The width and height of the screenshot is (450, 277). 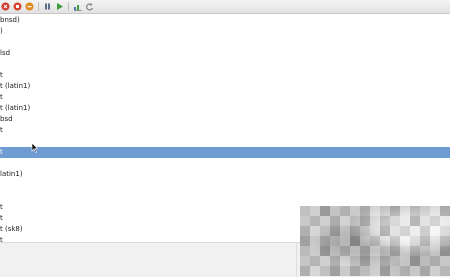 What do you see at coordinates (47, 6) in the screenshot?
I see `pause-button` at bounding box center [47, 6].